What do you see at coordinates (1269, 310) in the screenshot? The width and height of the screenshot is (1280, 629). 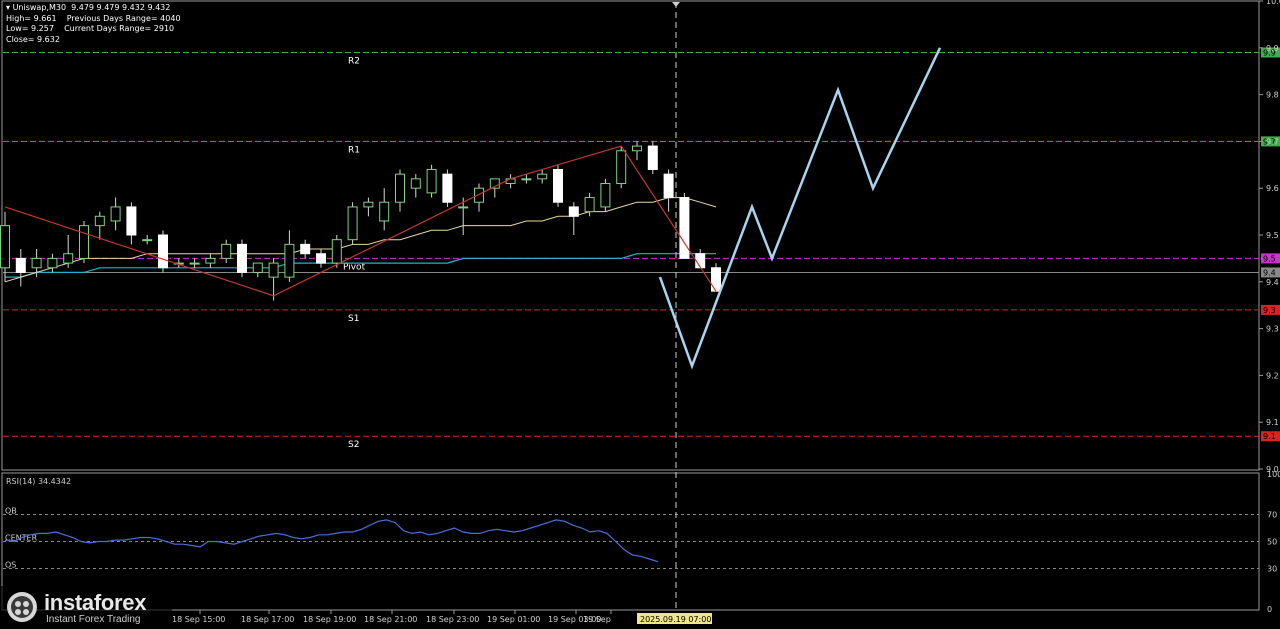 I see `level-price-badge-text: 9.3` at bounding box center [1269, 310].